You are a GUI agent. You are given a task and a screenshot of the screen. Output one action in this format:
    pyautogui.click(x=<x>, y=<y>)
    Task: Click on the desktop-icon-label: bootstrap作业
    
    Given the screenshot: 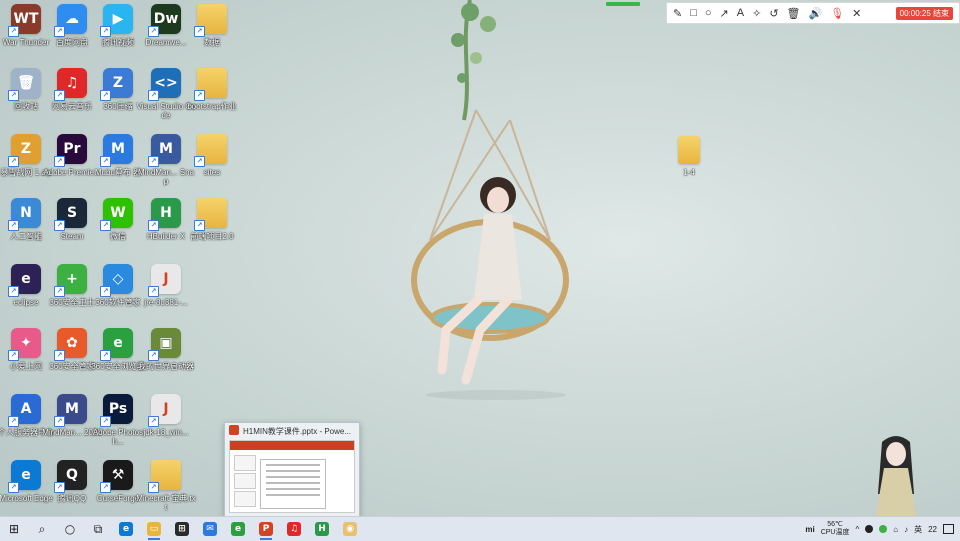 What is the action you would take?
    pyautogui.click(x=212, y=106)
    